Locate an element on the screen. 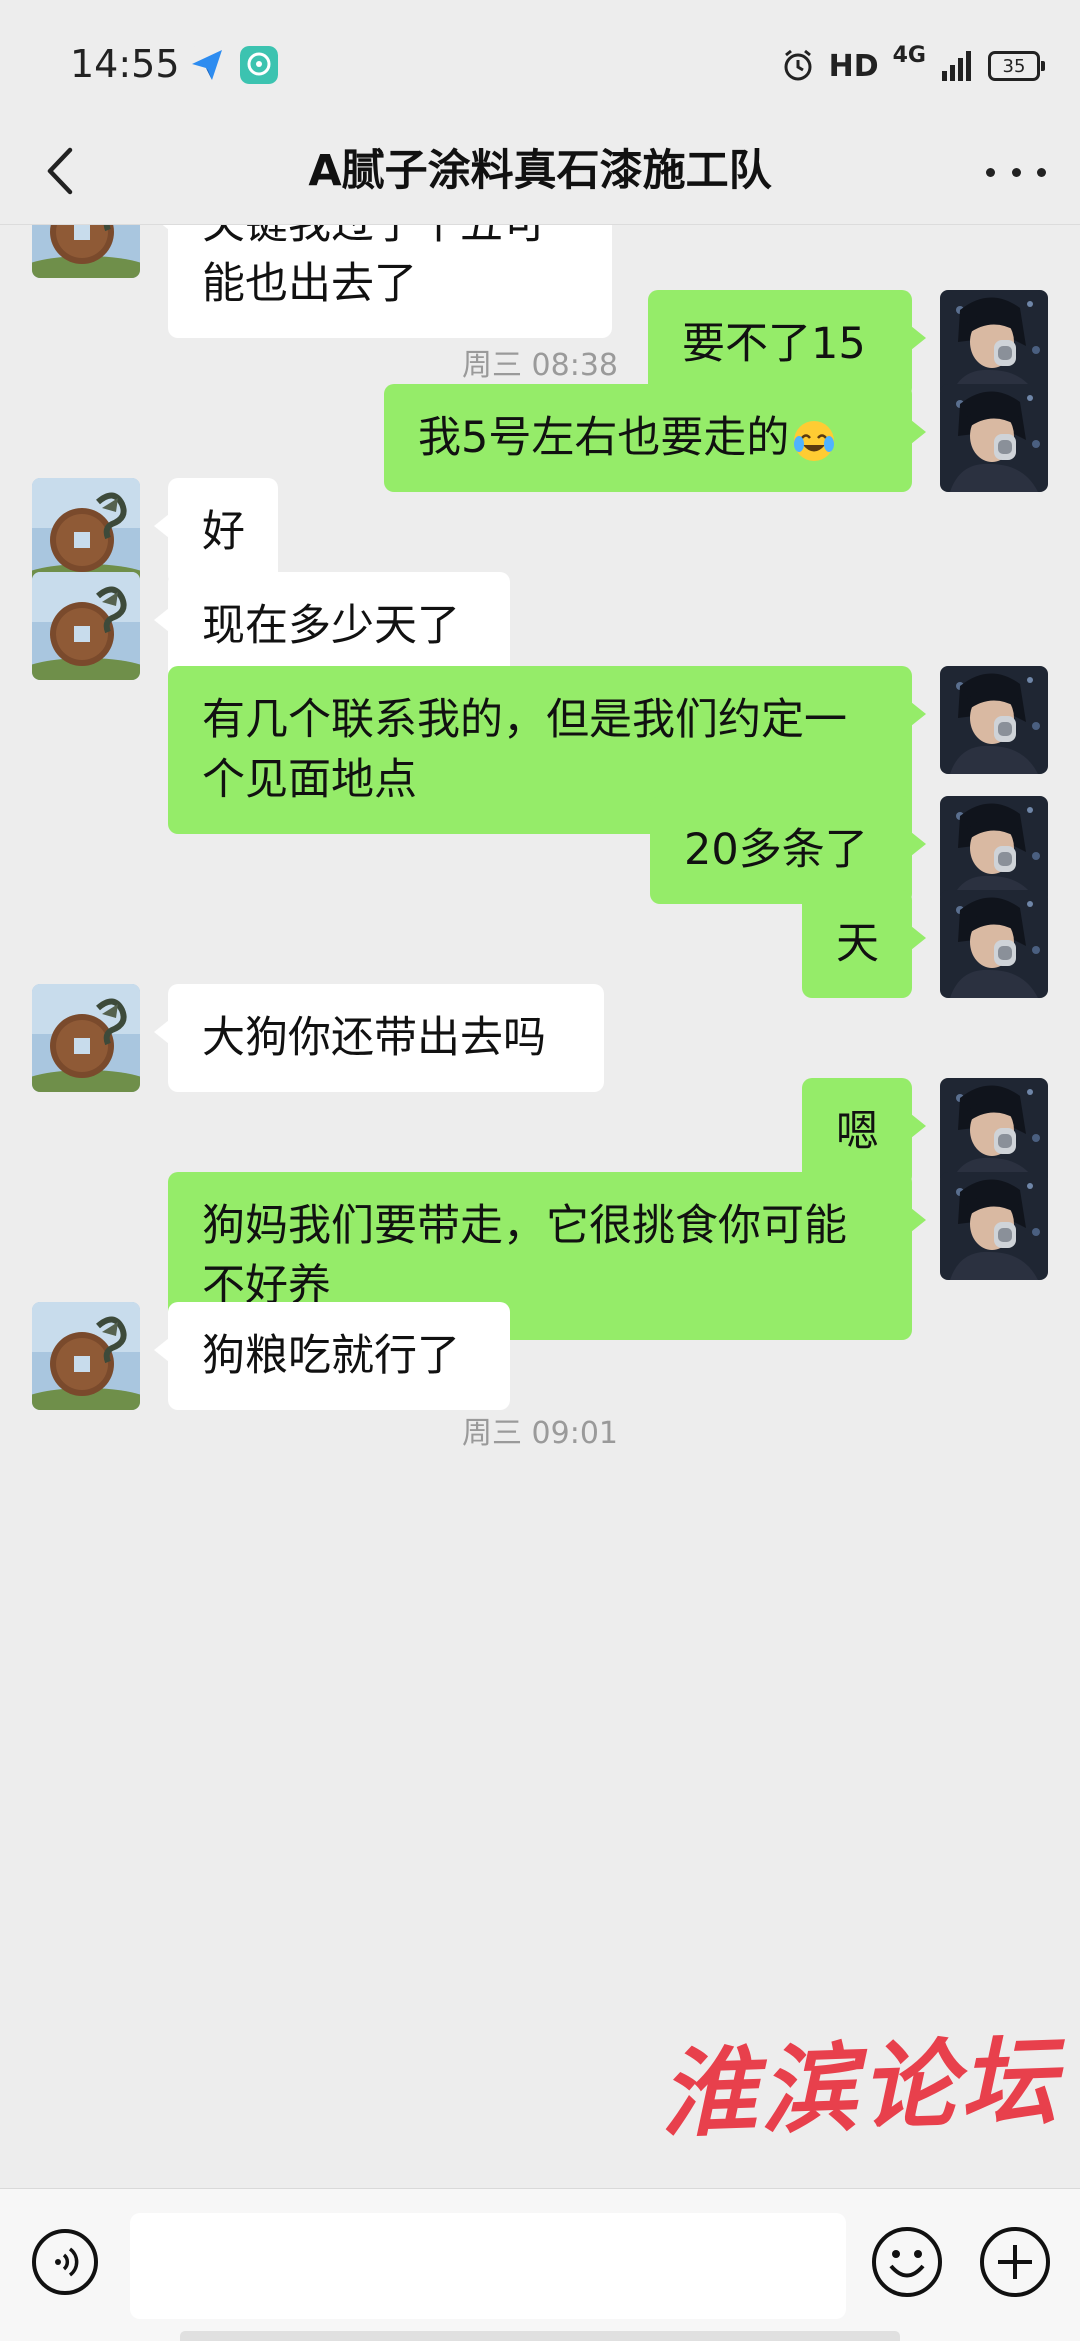  message-row: 关键我过了十五可能也出去了 is located at coordinates (540, 281).